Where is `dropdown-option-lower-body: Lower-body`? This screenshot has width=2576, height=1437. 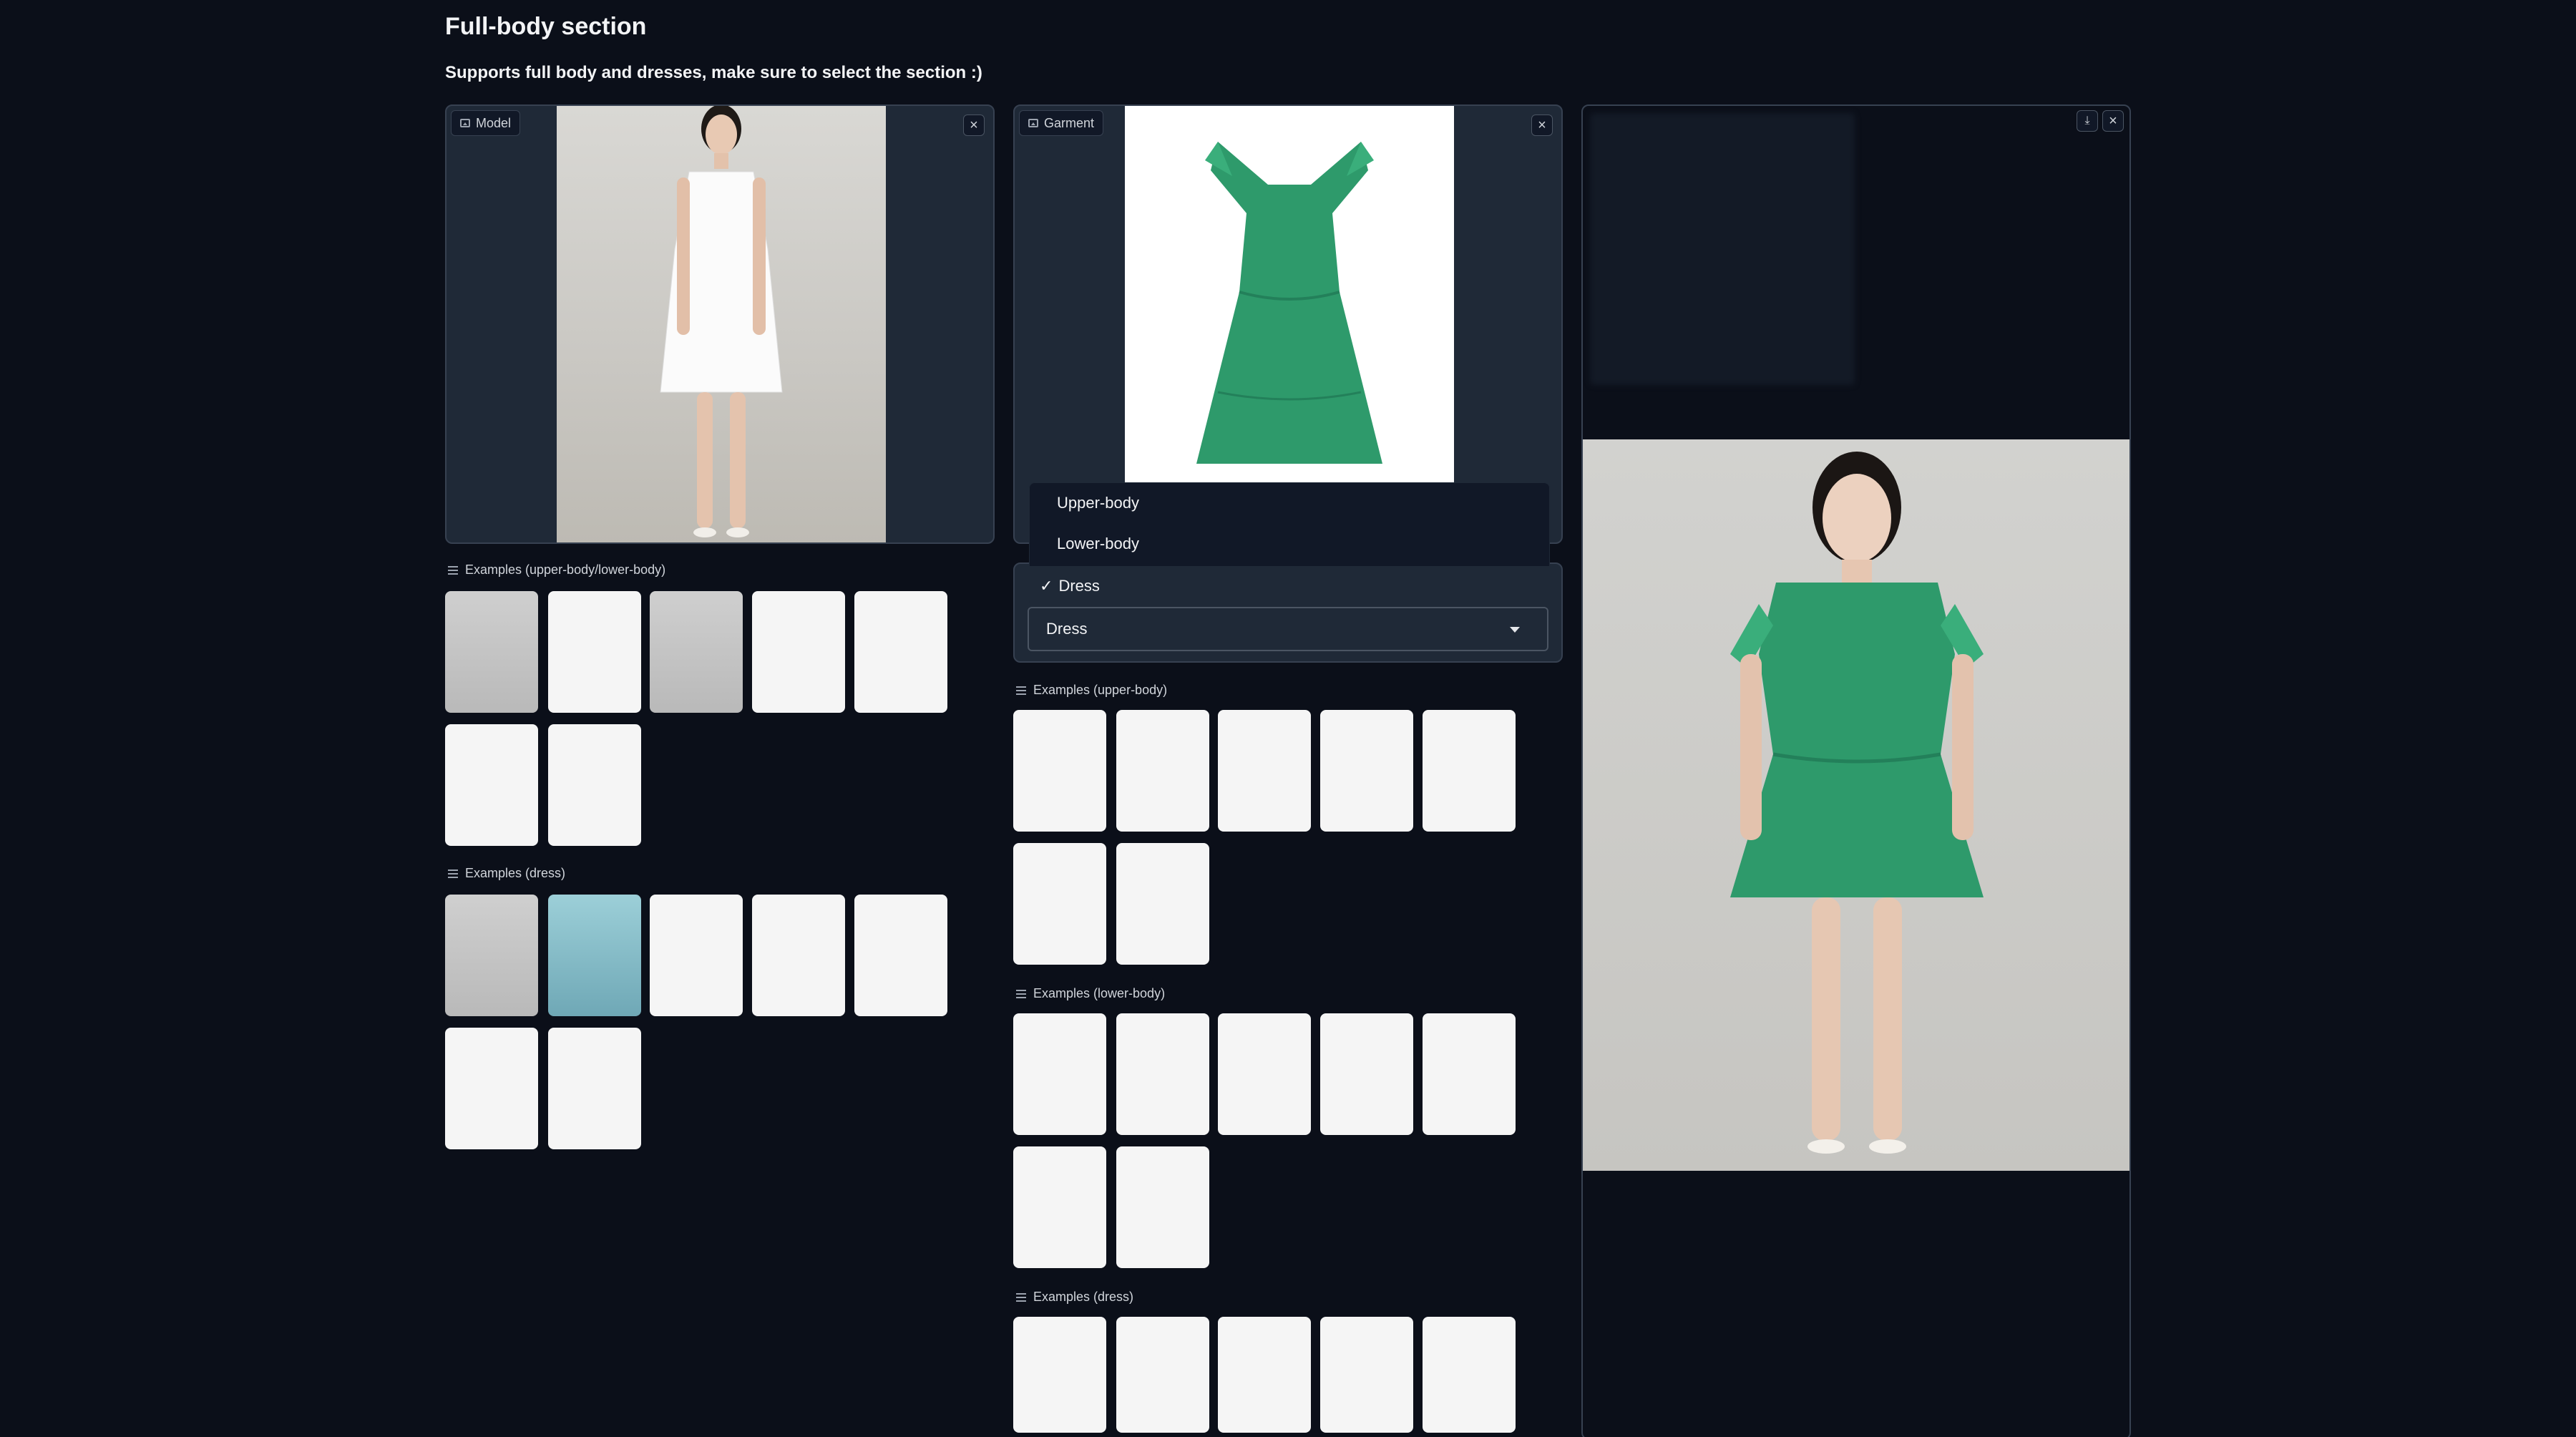 dropdown-option-lower-body: Lower-body is located at coordinates (1290, 544).